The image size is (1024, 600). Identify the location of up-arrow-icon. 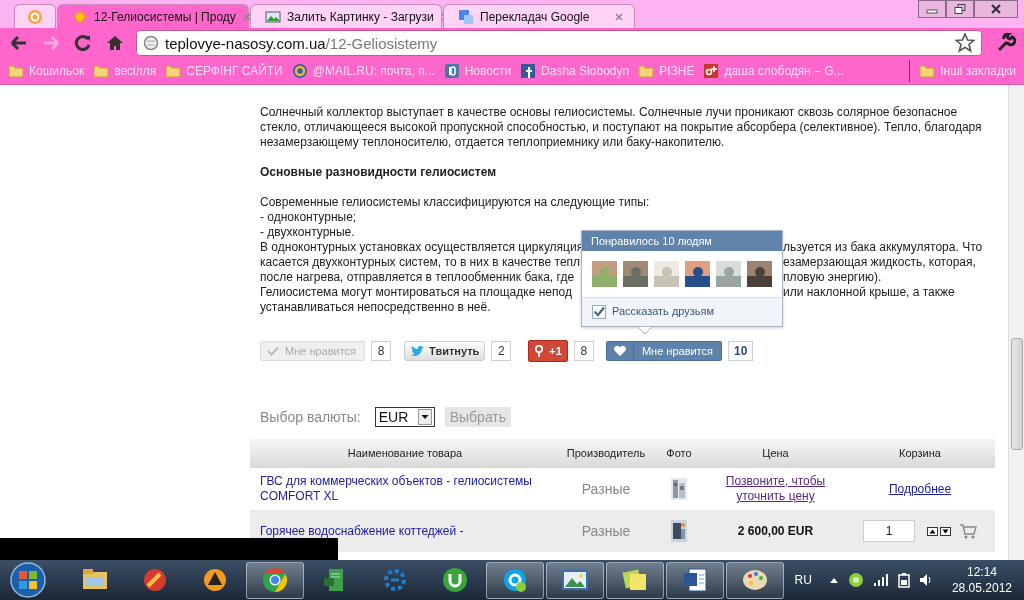
(833, 580).